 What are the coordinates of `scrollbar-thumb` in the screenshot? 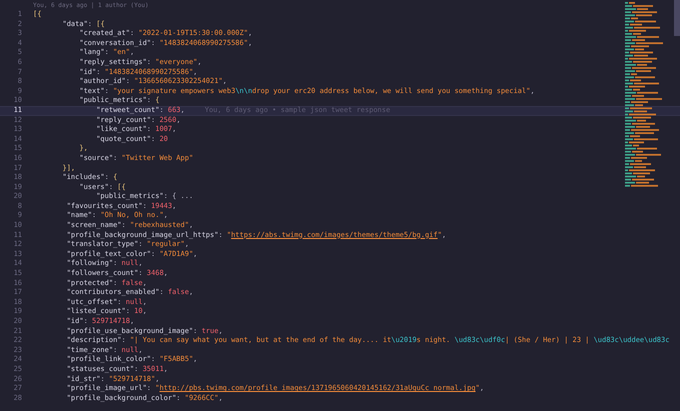 It's located at (677, 18).